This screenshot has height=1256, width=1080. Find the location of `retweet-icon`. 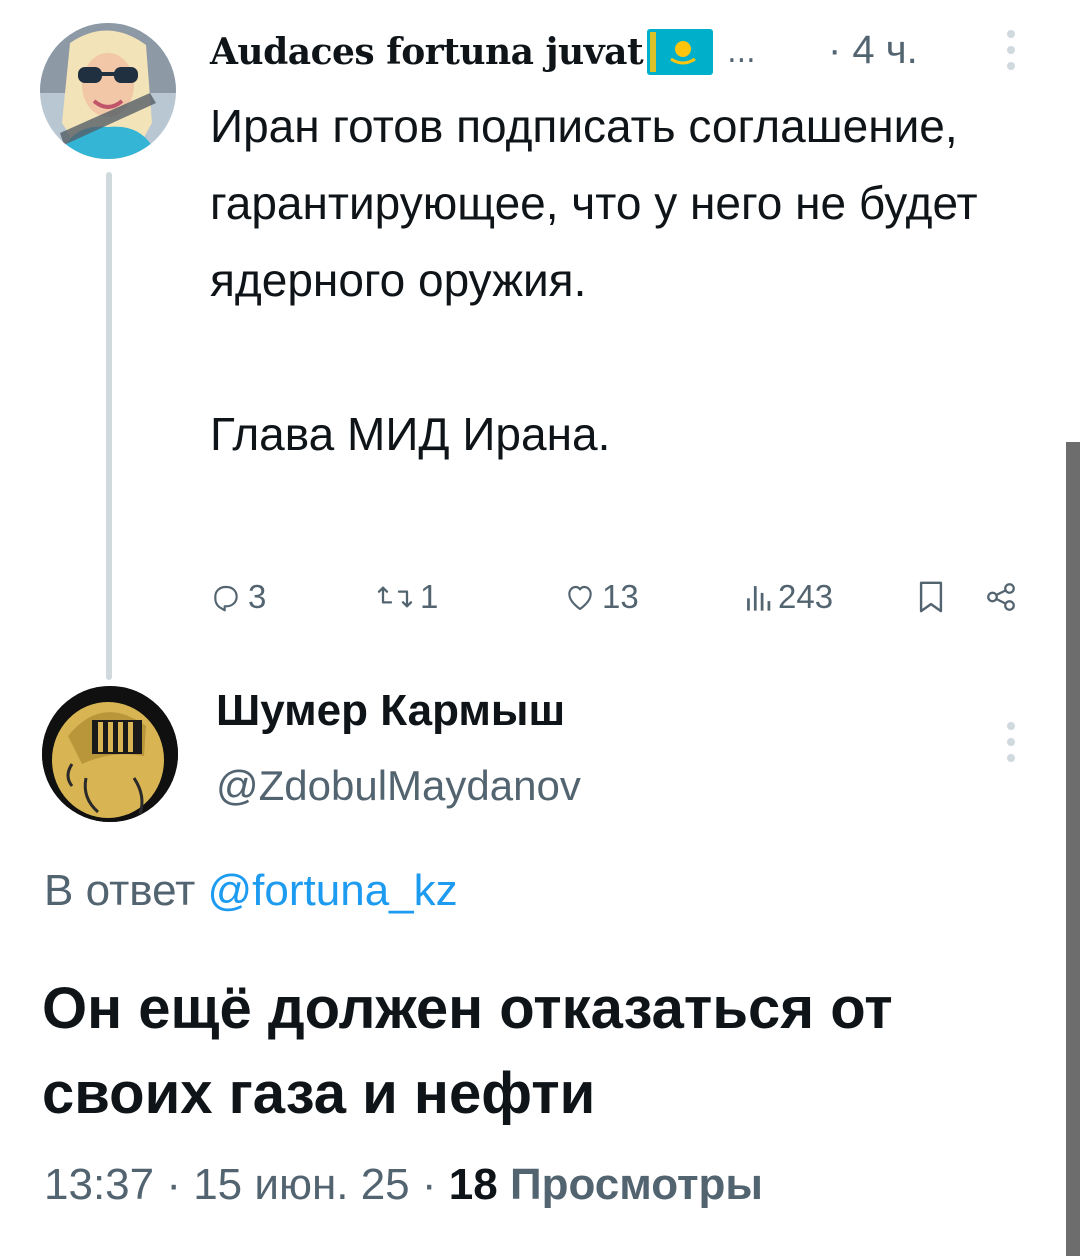

retweet-icon is located at coordinates (395, 597).